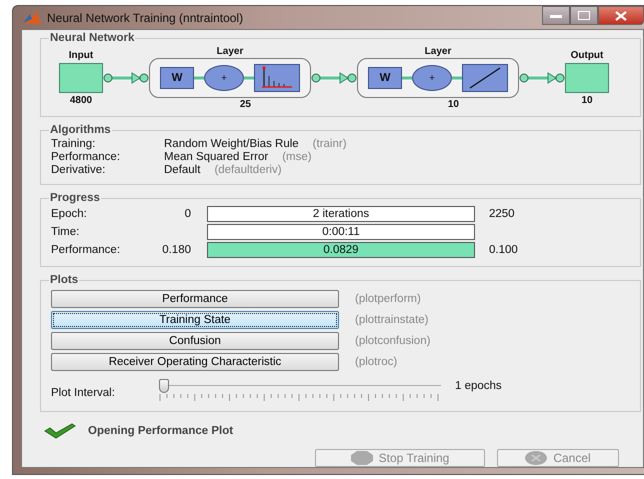  I want to click on linear-function-icon, so click(485, 78).